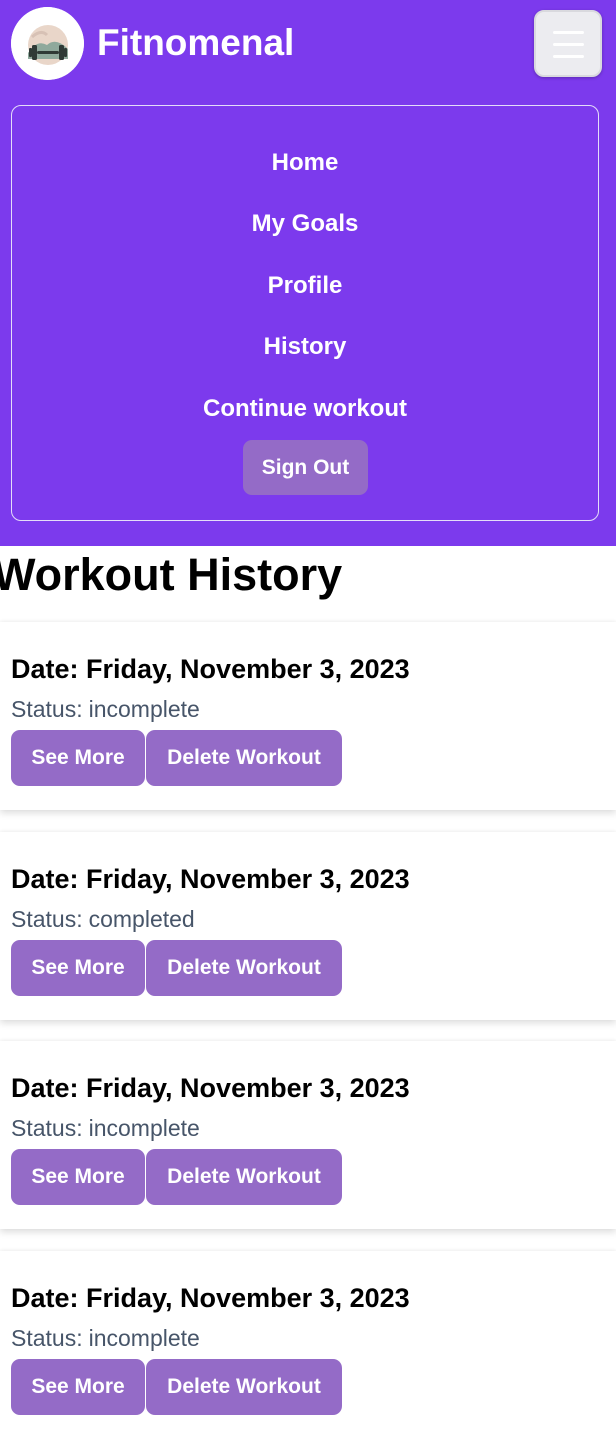 This screenshot has width=616, height=1439. I want to click on workout-status: Status: completed, so click(103, 919).